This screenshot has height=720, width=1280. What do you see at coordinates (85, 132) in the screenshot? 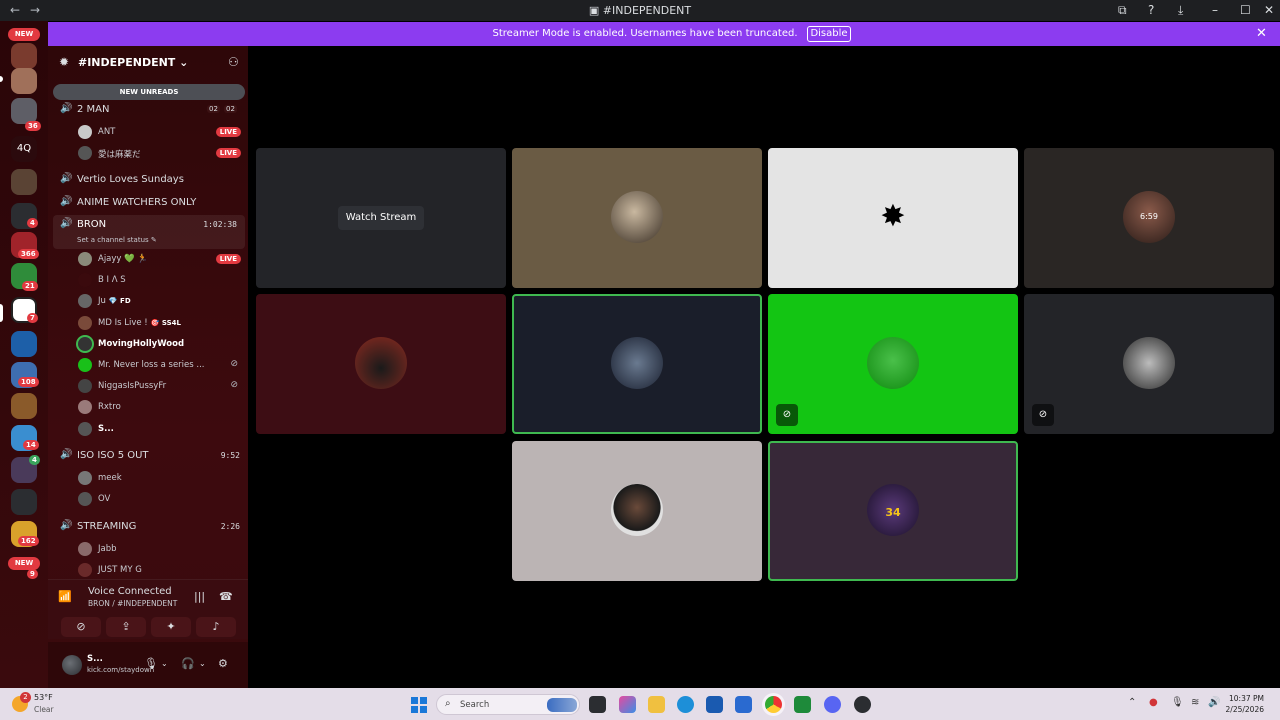
I see `avatar` at bounding box center [85, 132].